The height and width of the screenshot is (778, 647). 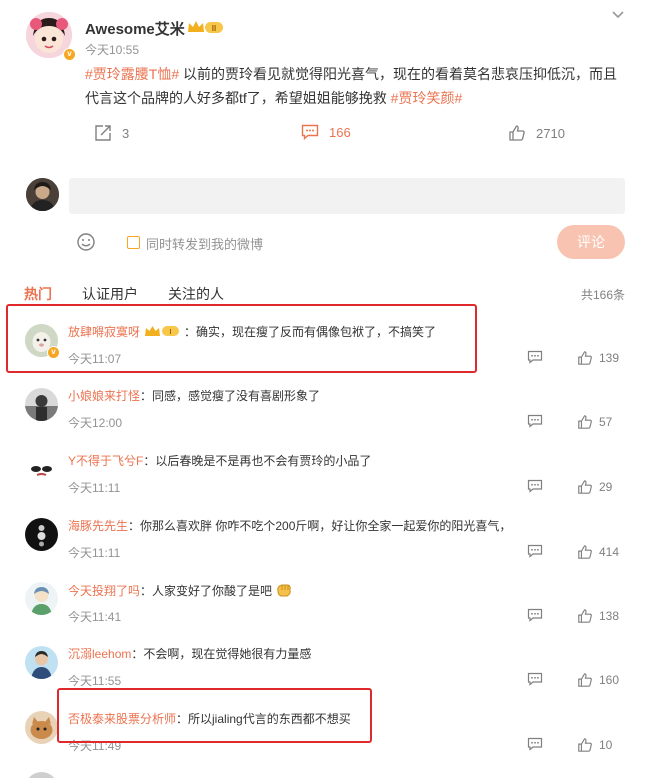 I want to click on tab-following: 关注的人, so click(x=196, y=294).